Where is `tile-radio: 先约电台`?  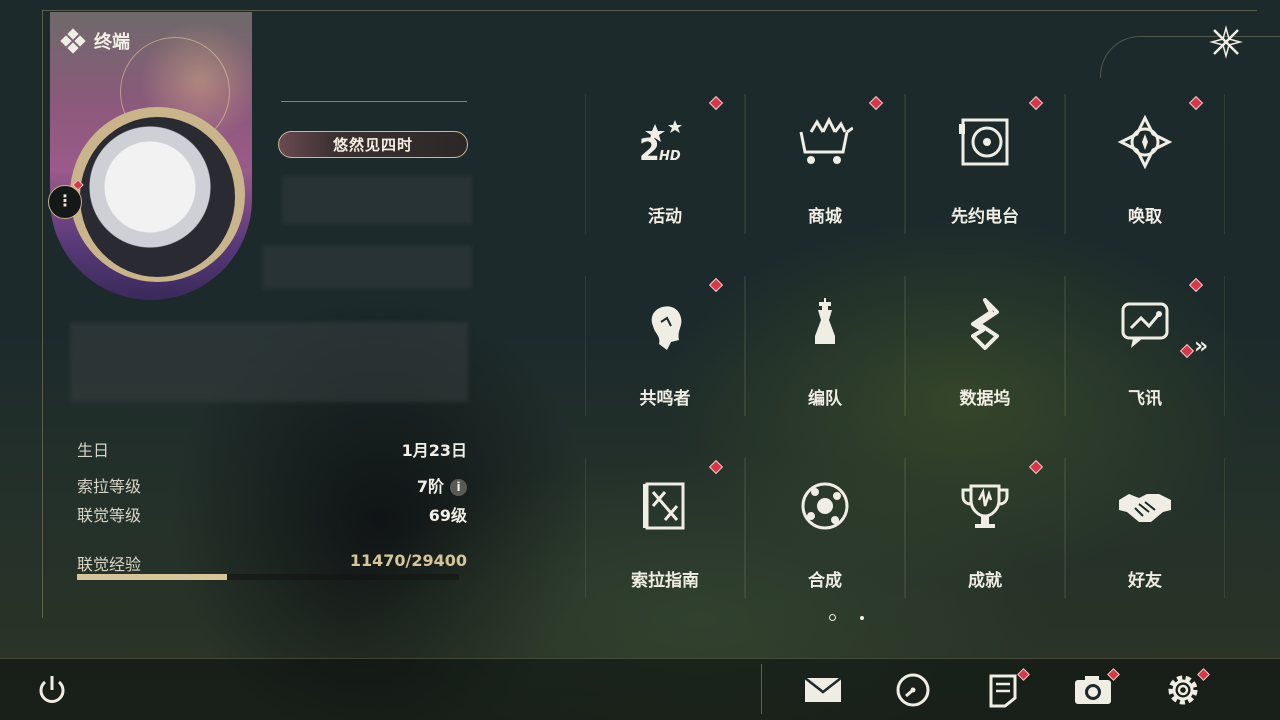 tile-radio: 先约电台 is located at coordinates (985, 164).